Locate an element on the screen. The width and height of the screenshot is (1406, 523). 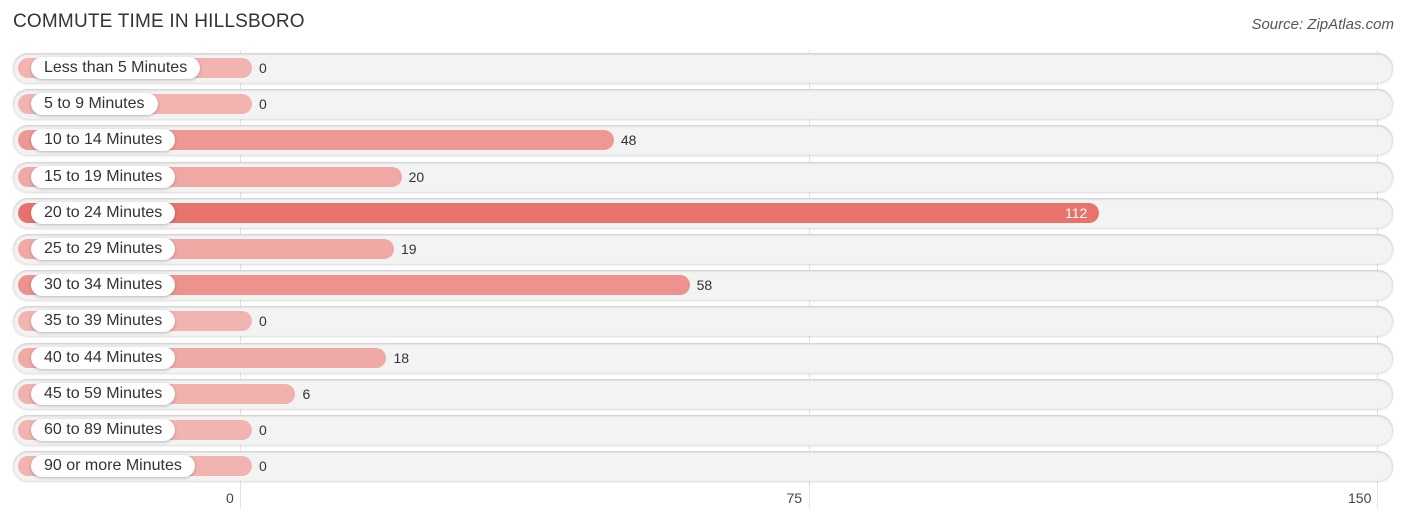
value-label: 18 is located at coordinates (401, 357).